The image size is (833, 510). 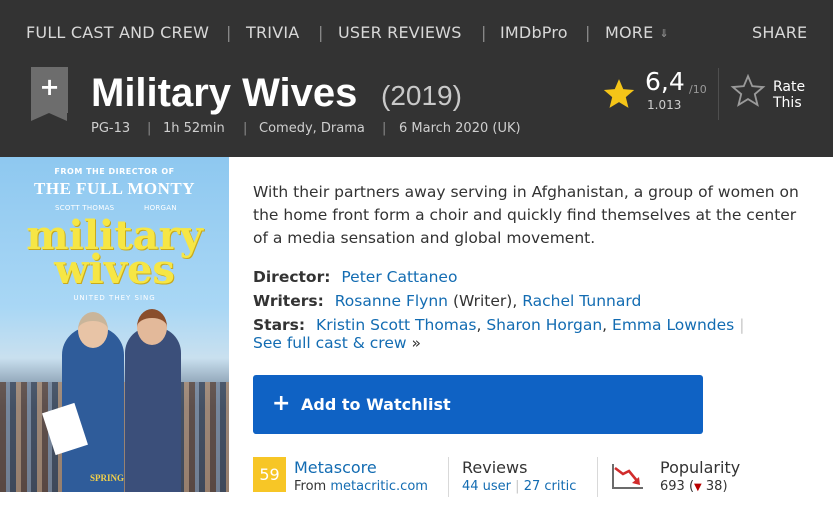 I want to click on chevron-down-icon: ⇓, so click(x=664, y=33).